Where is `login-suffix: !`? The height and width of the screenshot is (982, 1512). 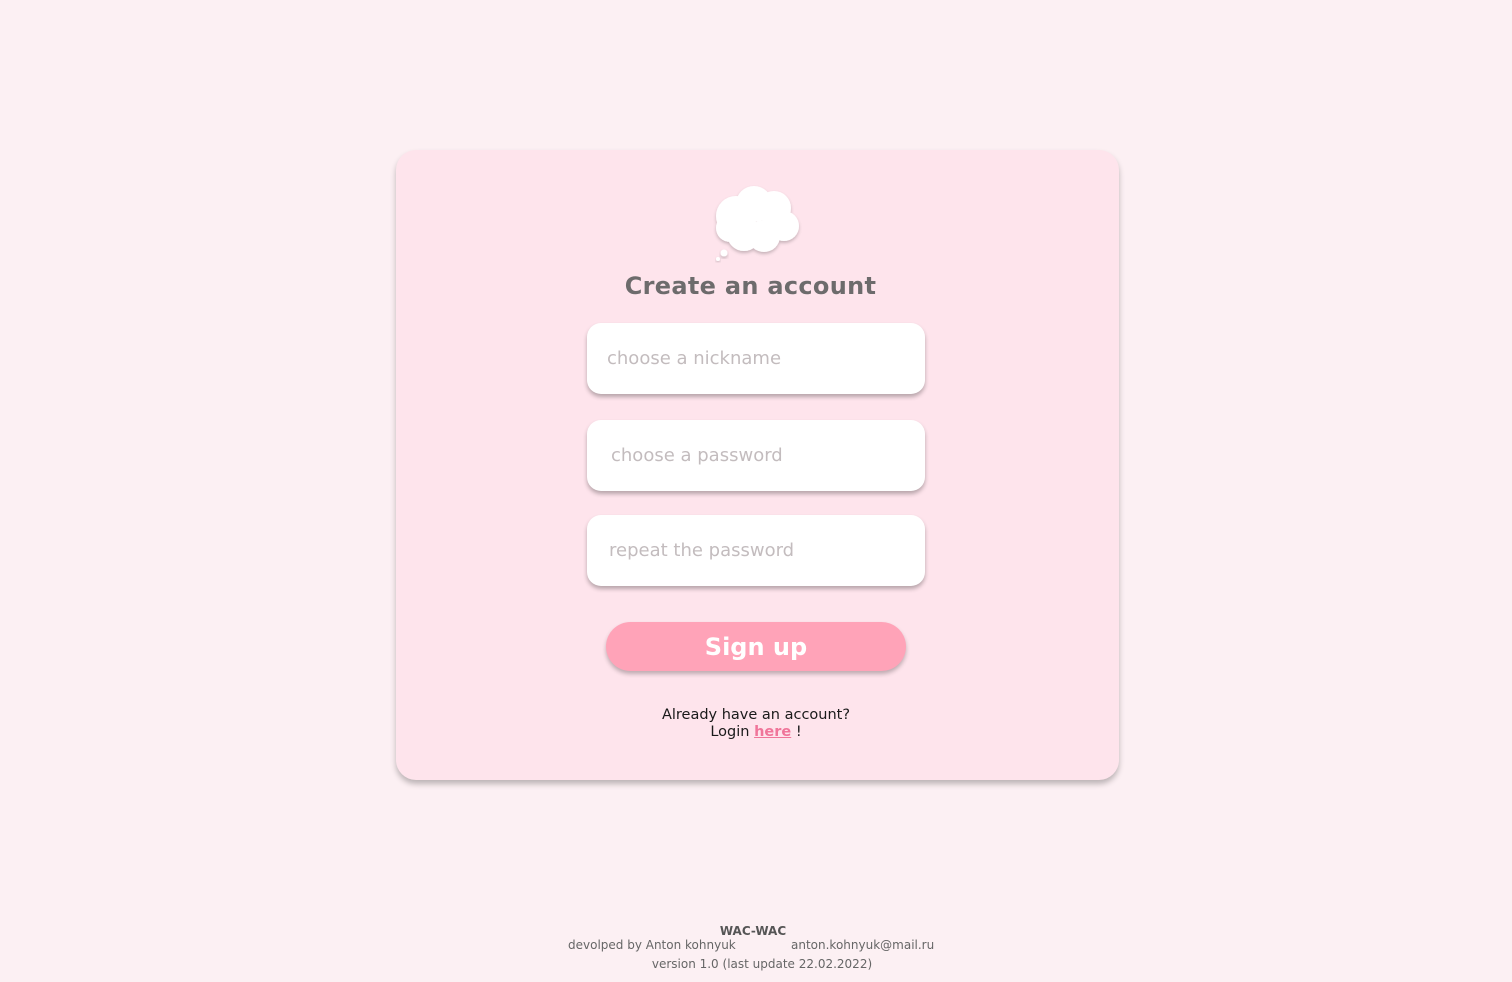 login-suffix: ! is located at coordinates (798, 732).